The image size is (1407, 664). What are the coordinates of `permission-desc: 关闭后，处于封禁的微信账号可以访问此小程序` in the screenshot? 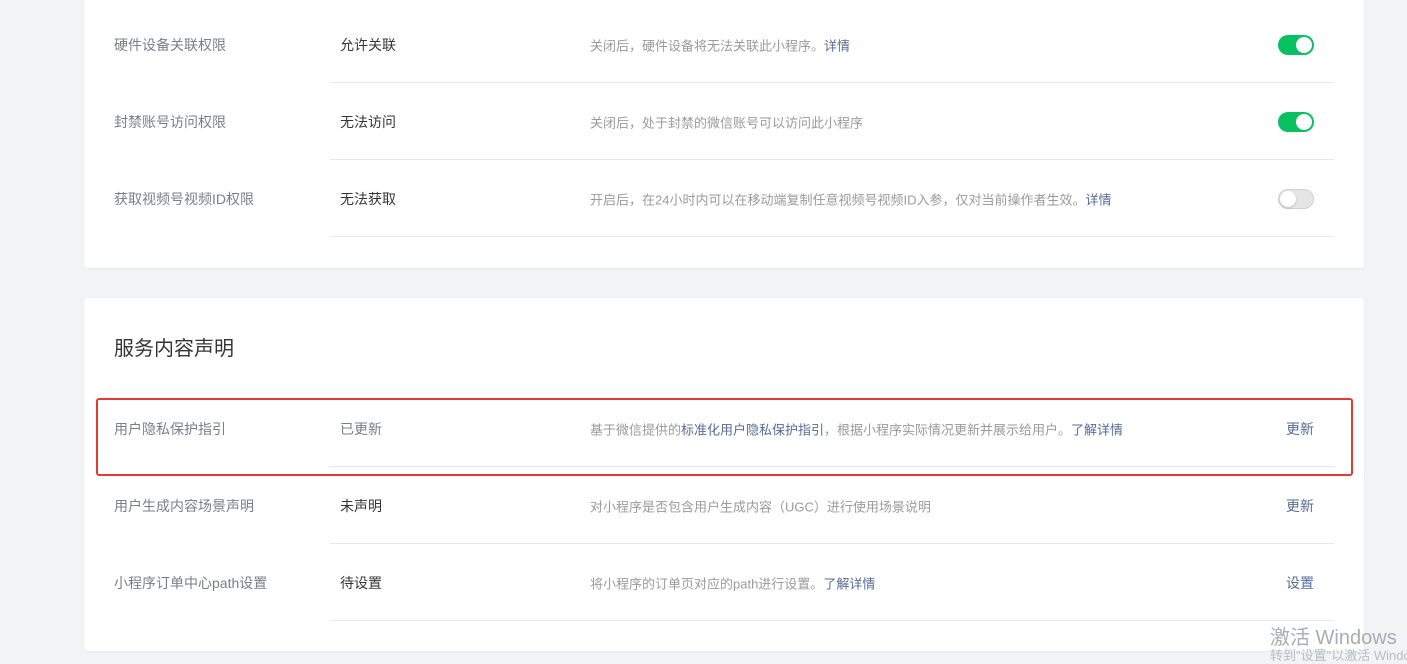 It's located at (727, 122).